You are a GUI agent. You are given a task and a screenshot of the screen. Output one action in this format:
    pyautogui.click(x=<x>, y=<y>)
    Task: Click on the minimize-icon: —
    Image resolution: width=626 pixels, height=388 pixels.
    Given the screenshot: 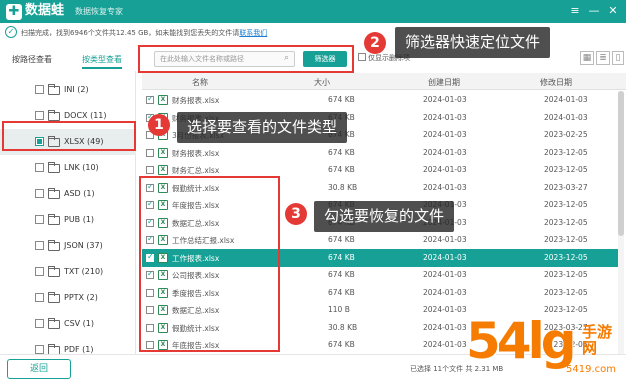 What is the action you would take?
    pyautogui.click(x=594, y=11)
    